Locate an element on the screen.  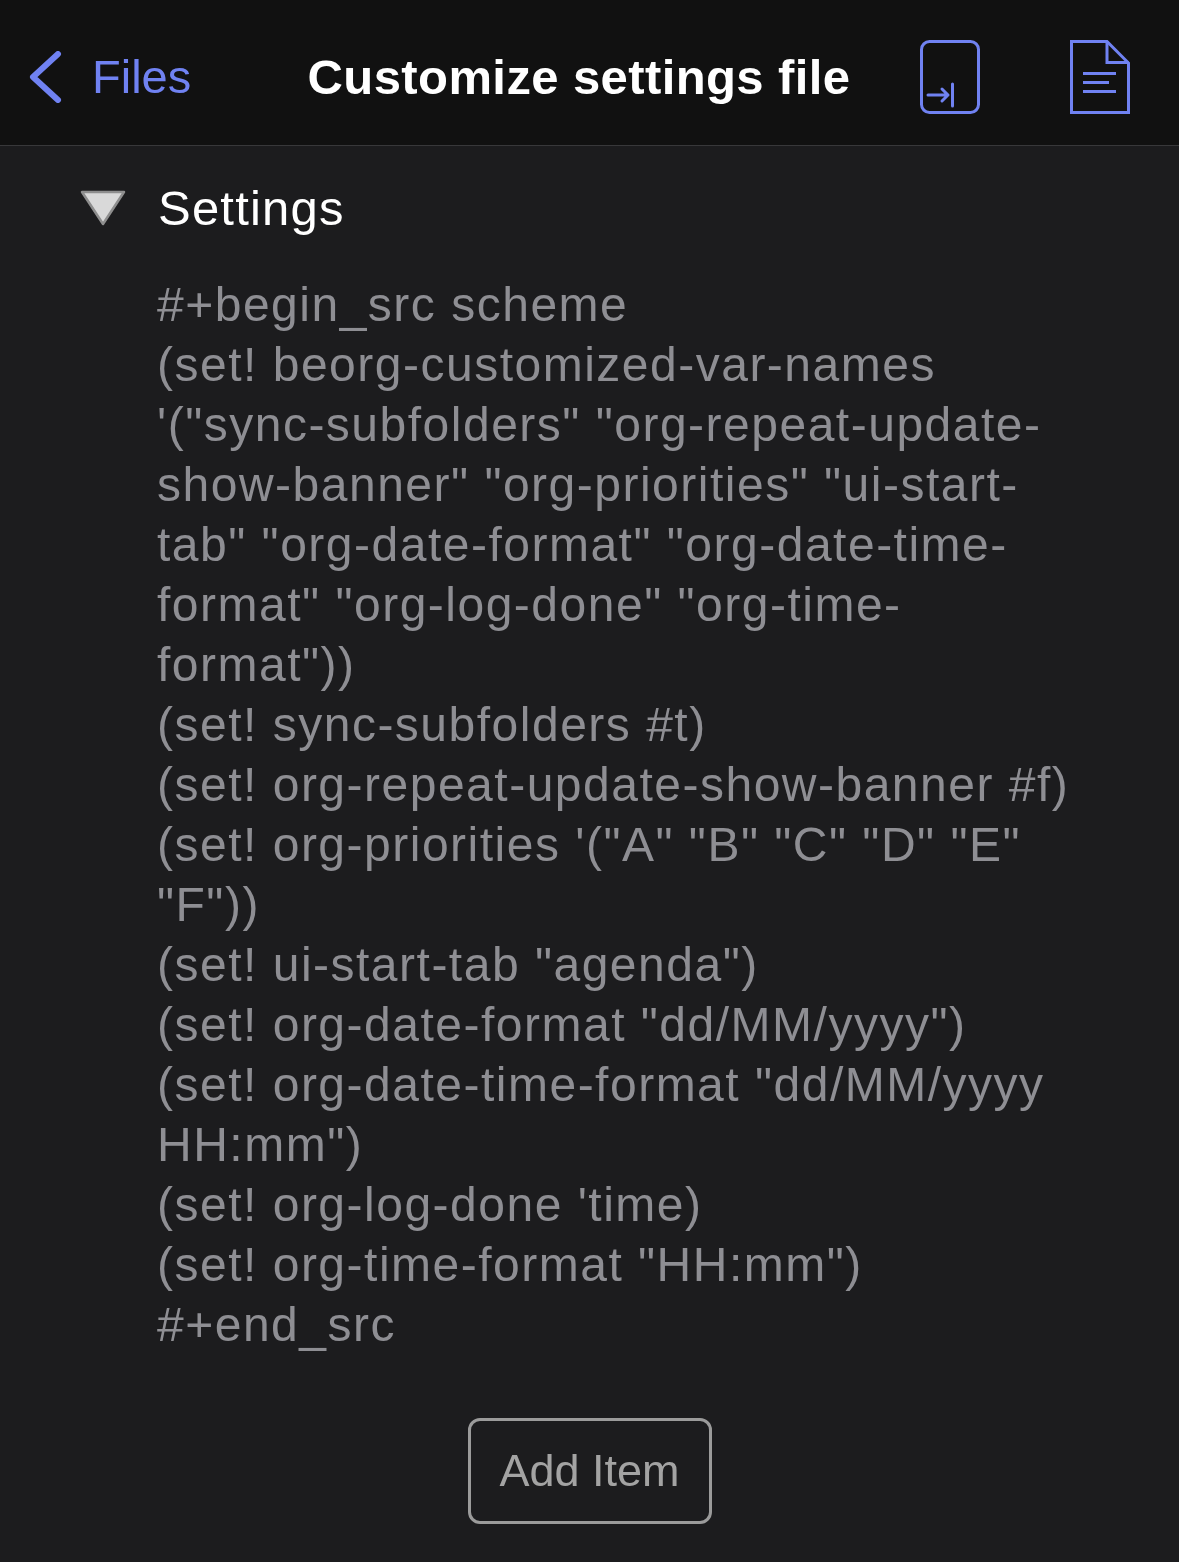
code-line: format")) is located at coordinates (256, 665).